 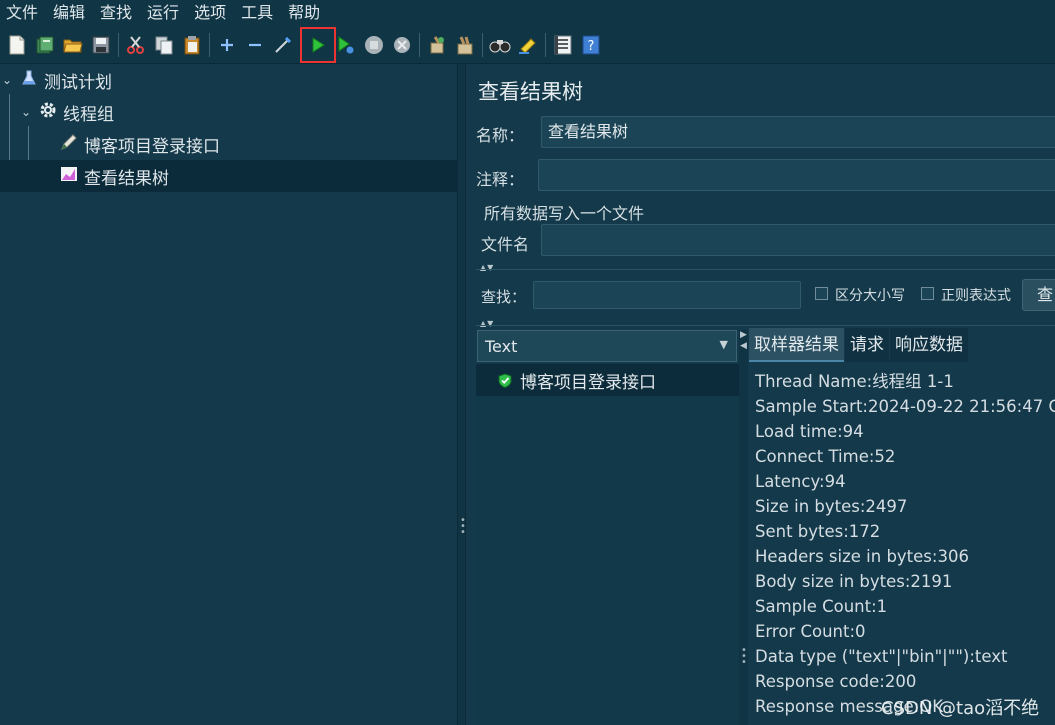 I want to click on tab-sampler-result: 取样器结果, so click(x=796, y=345).